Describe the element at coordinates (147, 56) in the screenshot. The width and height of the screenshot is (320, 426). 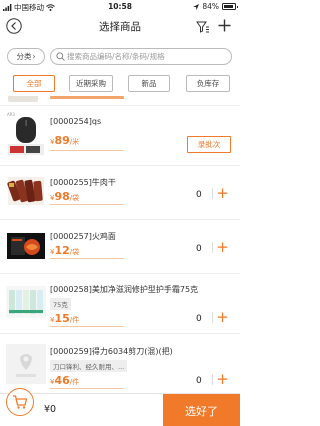
I see `search-input` at that location.